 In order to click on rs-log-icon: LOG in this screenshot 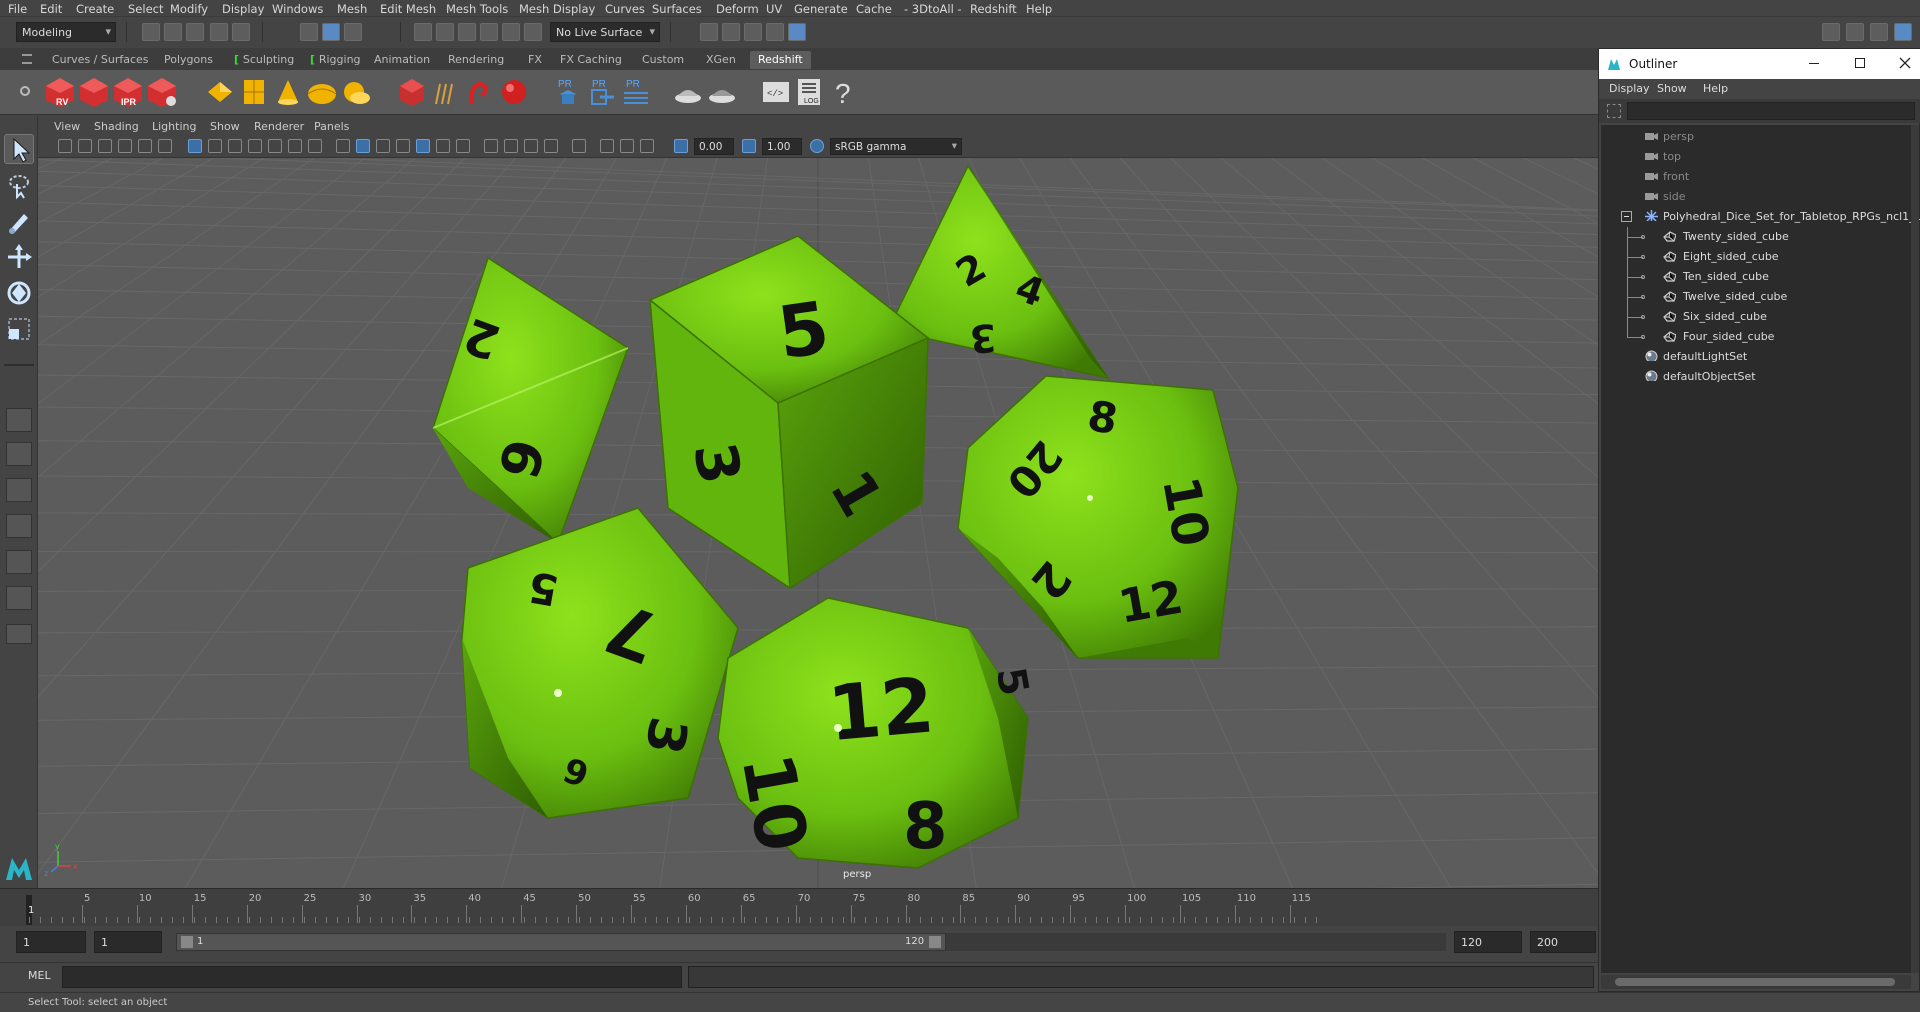, I will do `click(810, 92)`.